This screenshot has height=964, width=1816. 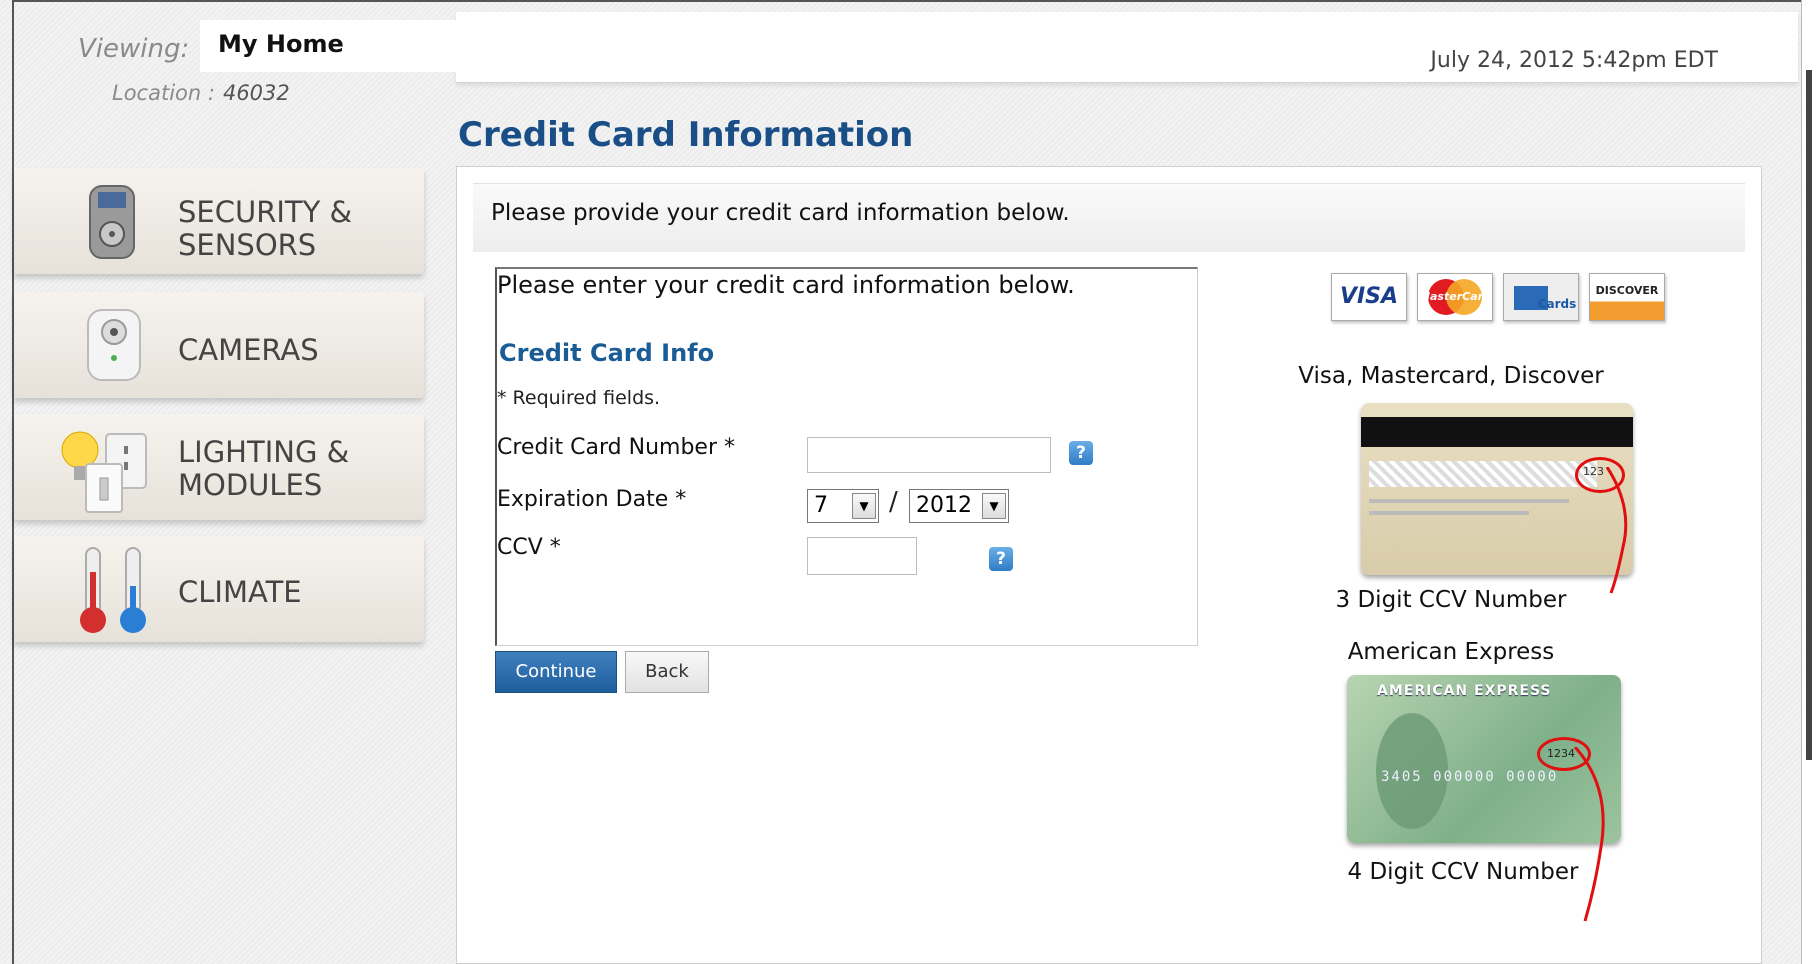 I want to click on window-edge, so click(x=1808, y=482).